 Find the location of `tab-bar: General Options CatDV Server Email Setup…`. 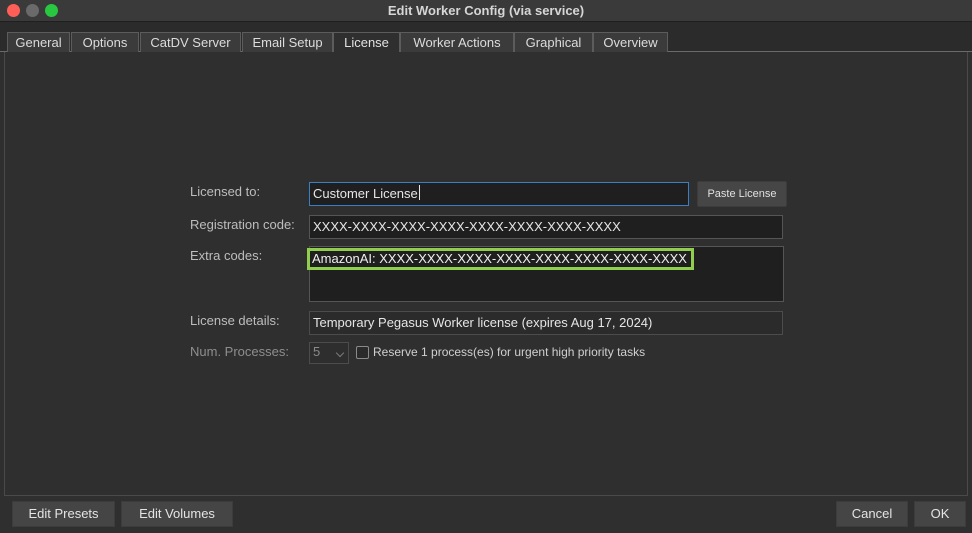

tab-bar: General Options CatDV Server Email Setup… is located at coordinates (486, 38).